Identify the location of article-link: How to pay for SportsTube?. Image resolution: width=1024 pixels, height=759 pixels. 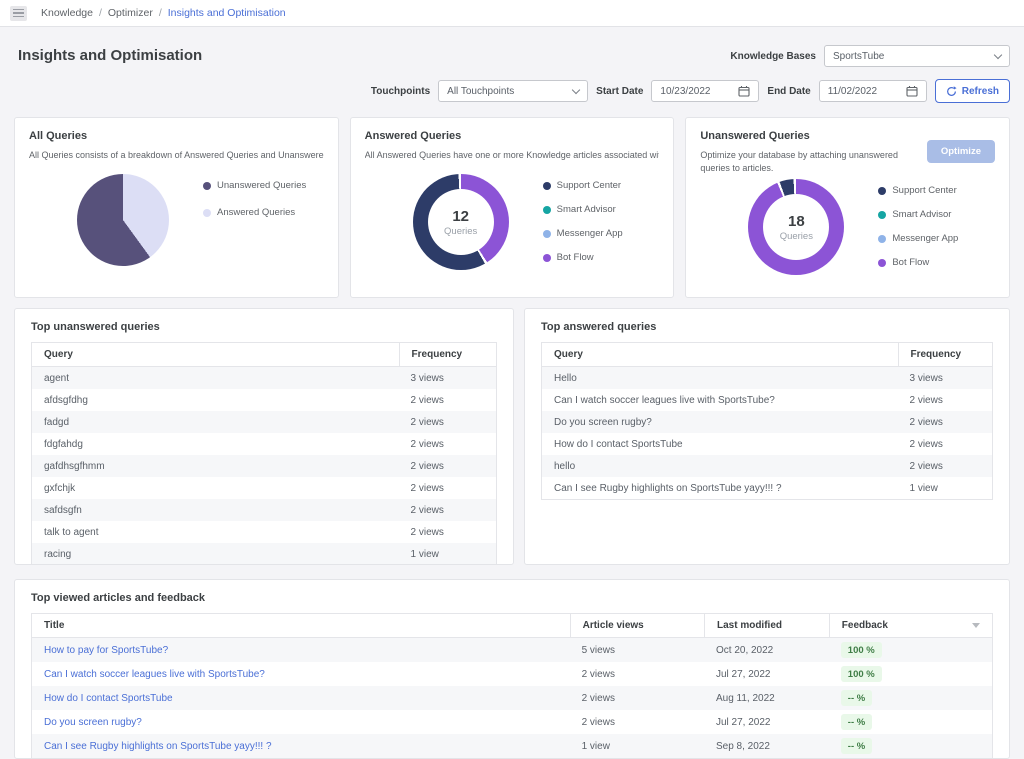
(106, 650).